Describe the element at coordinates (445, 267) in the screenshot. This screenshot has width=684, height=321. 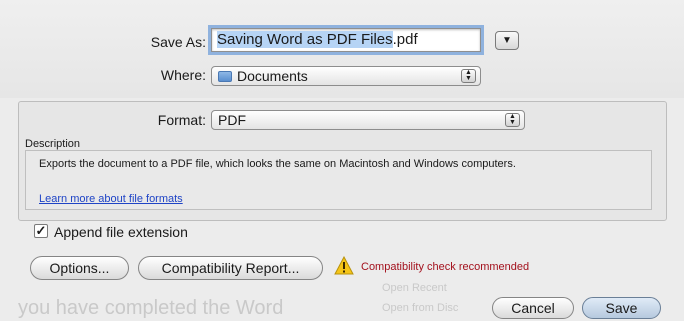
I see `compatibility-warning-text: Compatibility check recommended` at that location.